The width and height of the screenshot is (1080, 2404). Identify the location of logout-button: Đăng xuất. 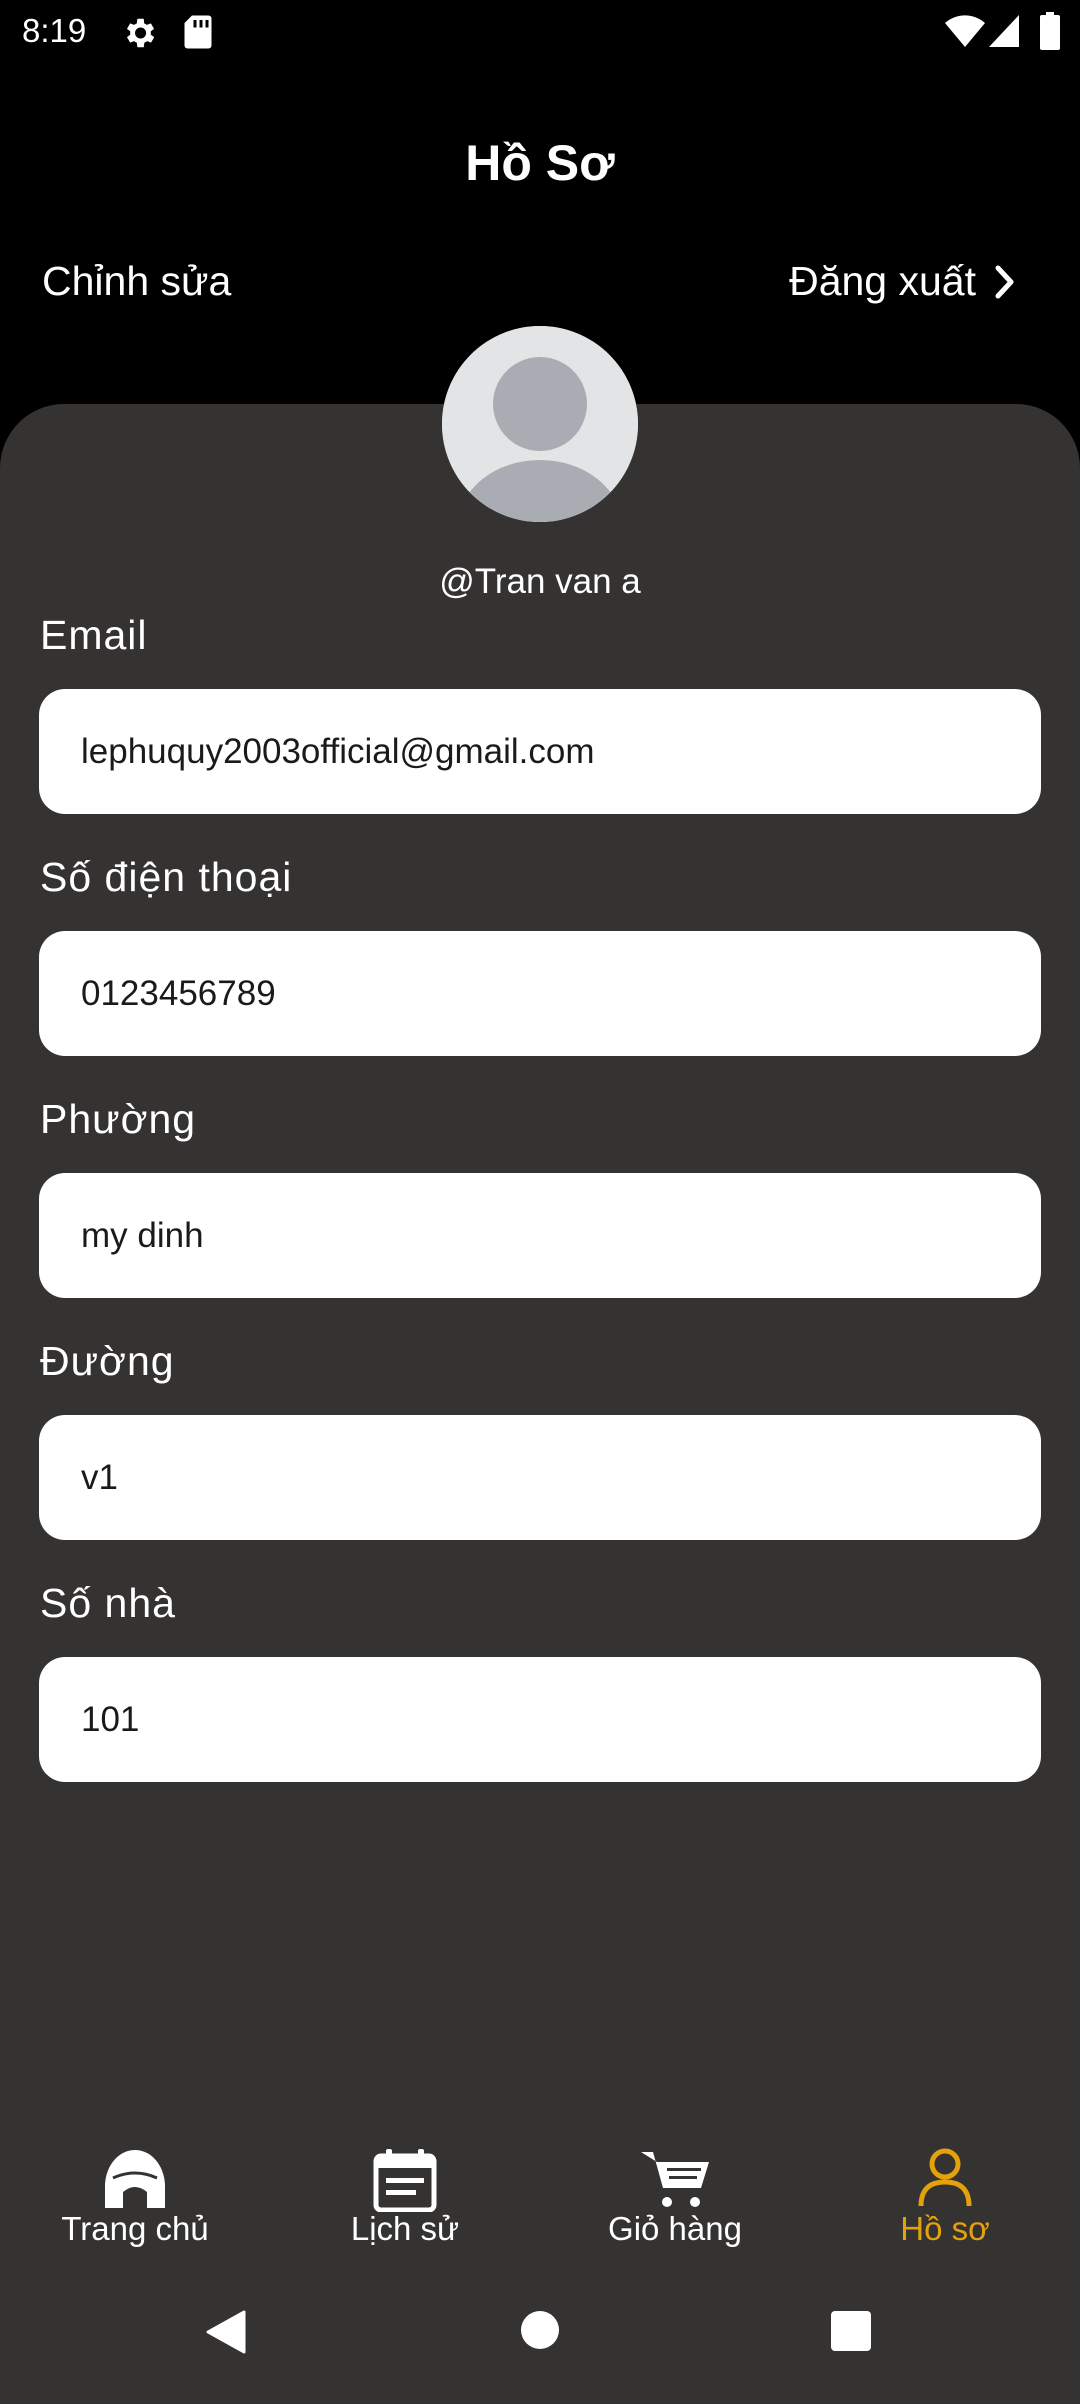
(902, 281).